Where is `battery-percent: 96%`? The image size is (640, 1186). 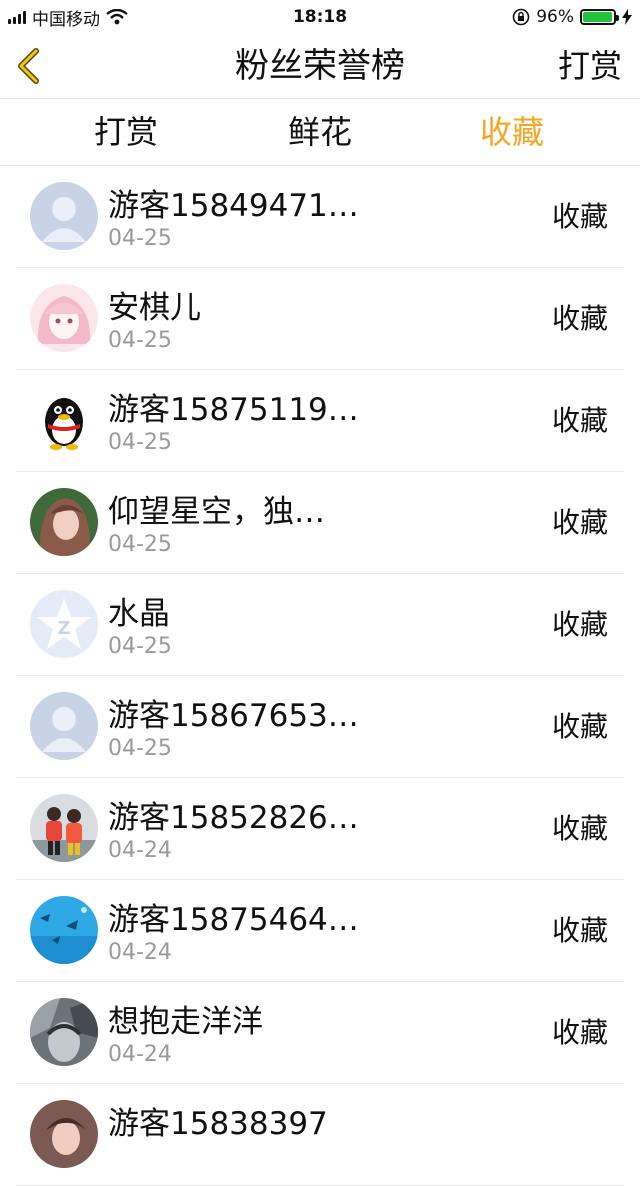 battery-percent: 96% is located at coordinates (555, 17).